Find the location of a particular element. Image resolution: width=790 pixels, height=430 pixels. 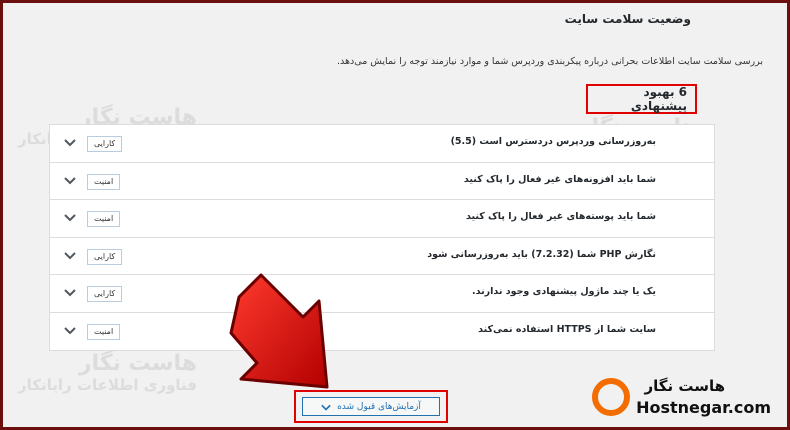

hostnegar-logo: هاست نگار Hostnegar.com is located at coordinates (681, 399).